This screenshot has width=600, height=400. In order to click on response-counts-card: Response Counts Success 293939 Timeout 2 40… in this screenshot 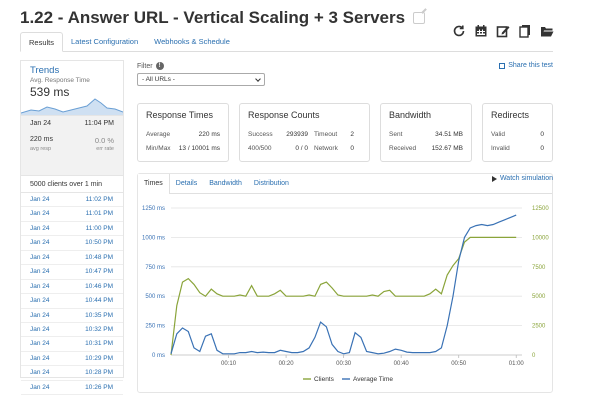, I will do `click(304, 132)`.